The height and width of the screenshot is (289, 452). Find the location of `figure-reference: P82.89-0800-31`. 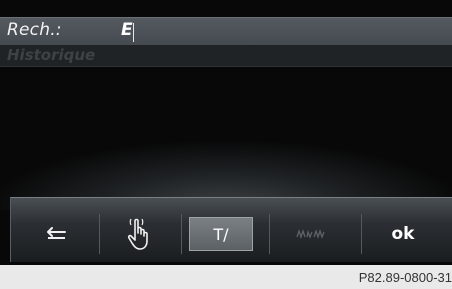

figure-reference: P82.89-0800-31 is located at coordinates (405, 277).